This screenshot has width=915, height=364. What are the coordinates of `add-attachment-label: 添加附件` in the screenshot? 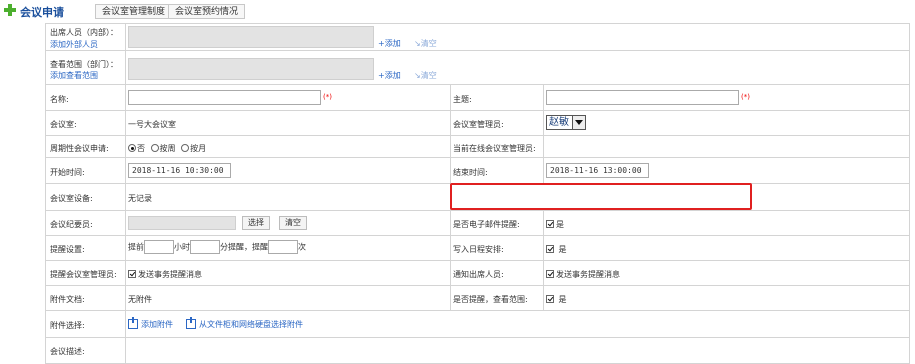 It's located at (157, 324).